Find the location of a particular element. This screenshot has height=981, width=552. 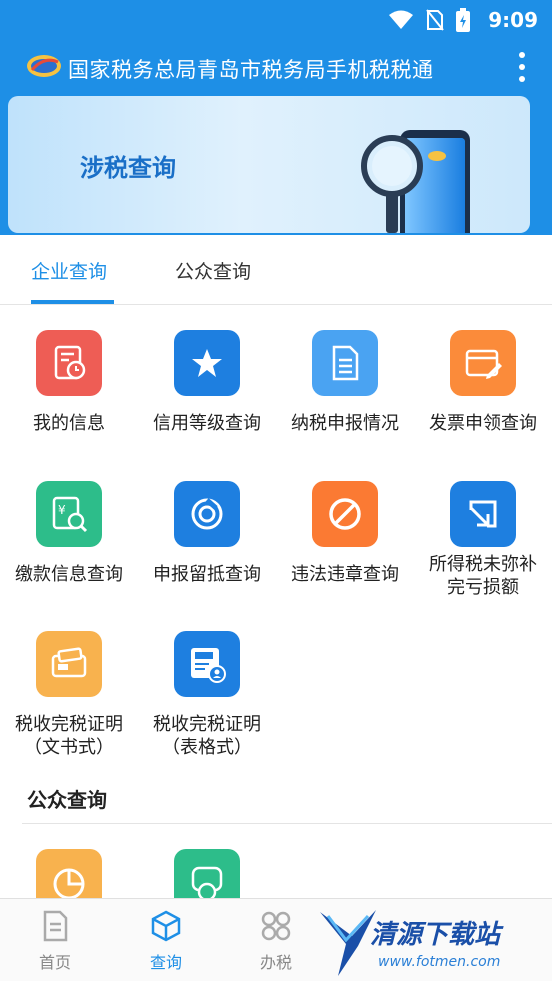

grid-item-label: 申报留抵查询 is located at coordinates (207, 574).